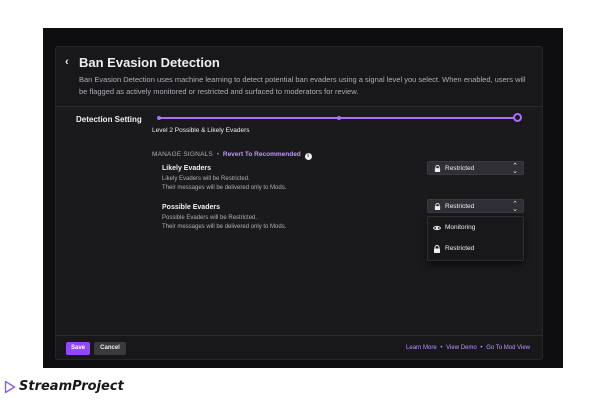  I want to click on view-demo-link: View Demo, so click(461, 348).